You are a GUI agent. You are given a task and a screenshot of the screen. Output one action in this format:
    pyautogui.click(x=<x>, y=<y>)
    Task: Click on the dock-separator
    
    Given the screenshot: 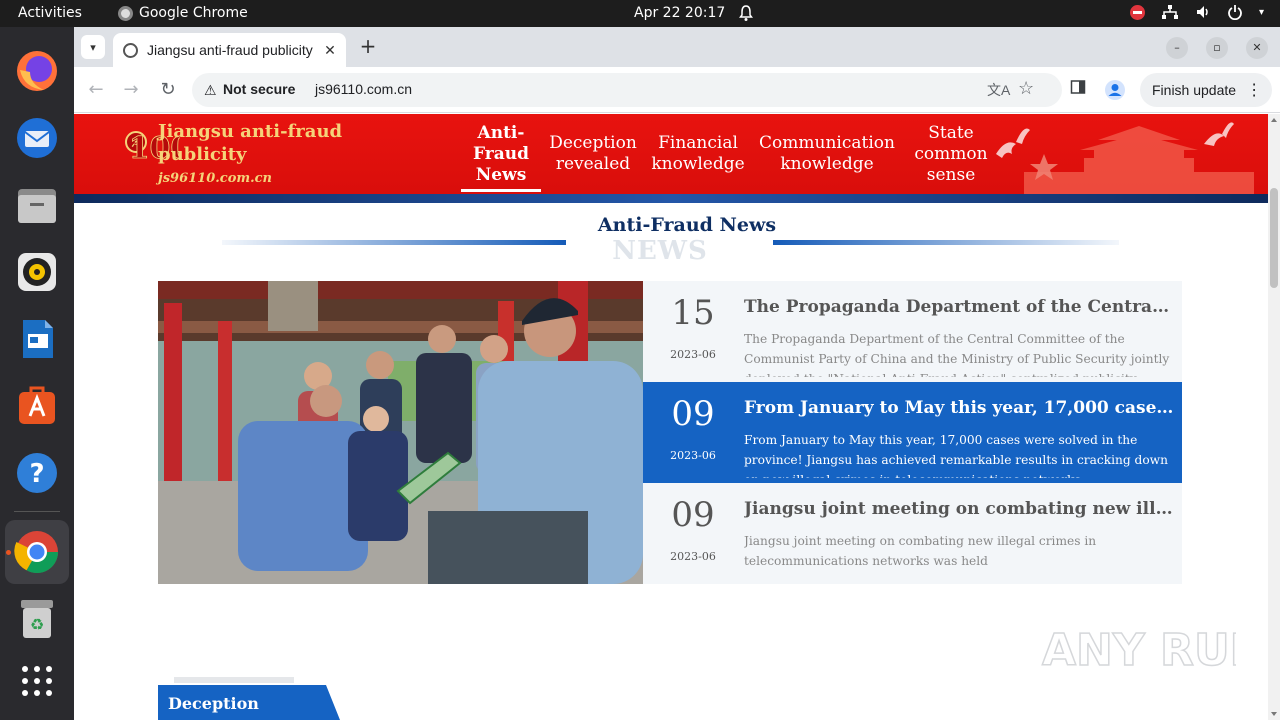 What is the action you would take?
    pyautogui.click(x=37, y=511)
    